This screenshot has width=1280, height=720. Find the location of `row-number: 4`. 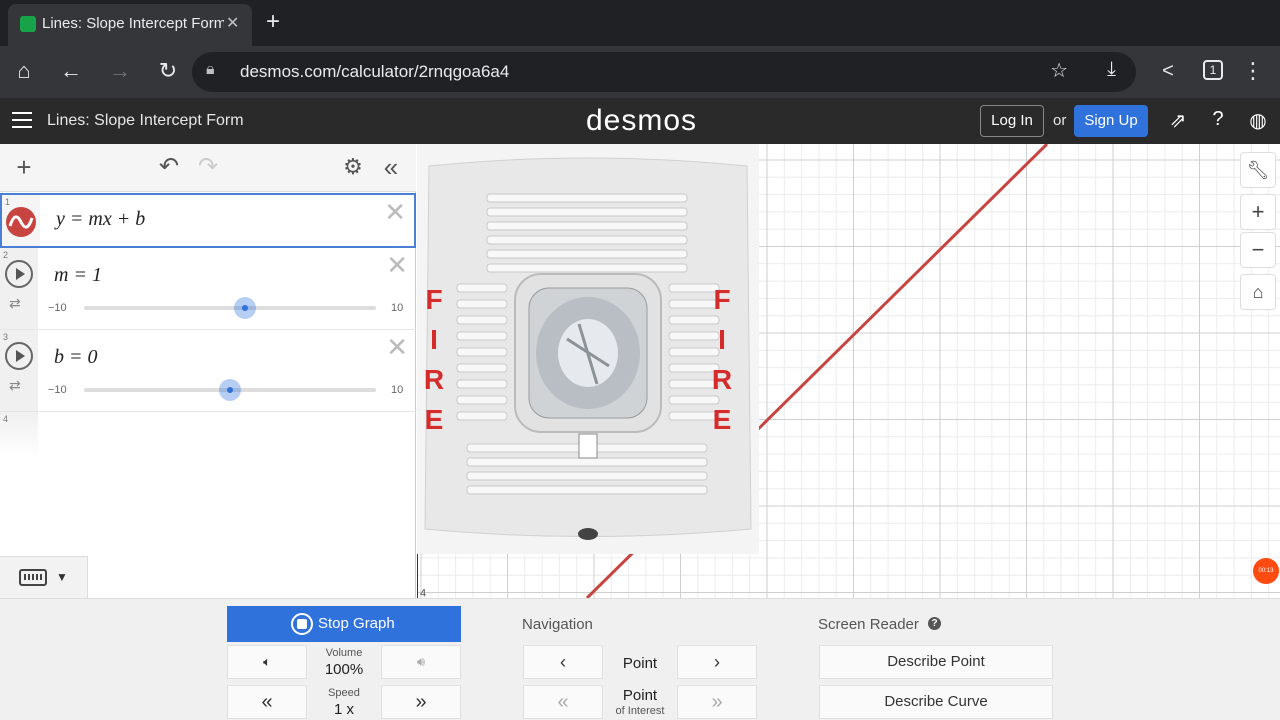

row-number: 4 is located at coordinates (6, 419).